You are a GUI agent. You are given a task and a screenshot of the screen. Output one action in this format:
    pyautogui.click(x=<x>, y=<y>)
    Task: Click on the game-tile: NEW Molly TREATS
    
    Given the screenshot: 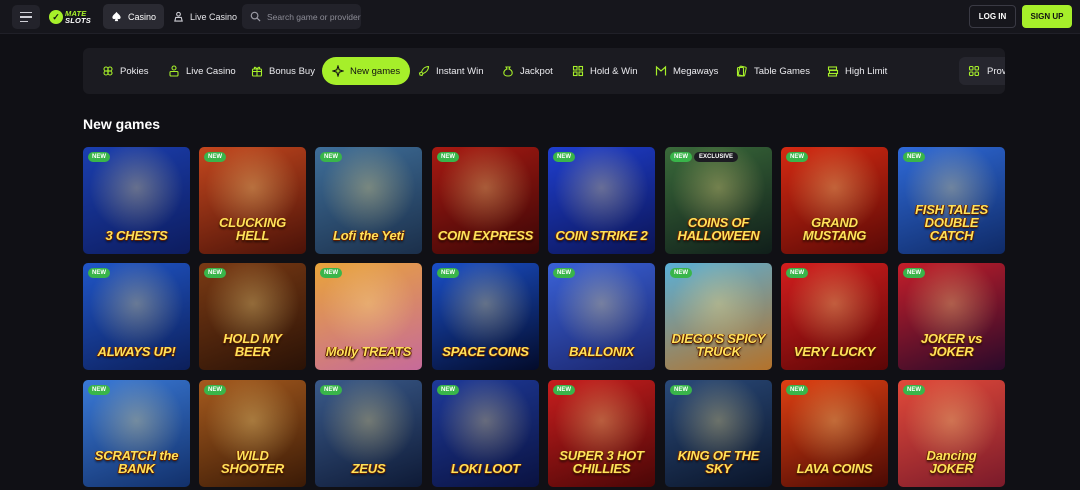 What is the action you would take?
    pyautogui.click(x=368, y=316)
    